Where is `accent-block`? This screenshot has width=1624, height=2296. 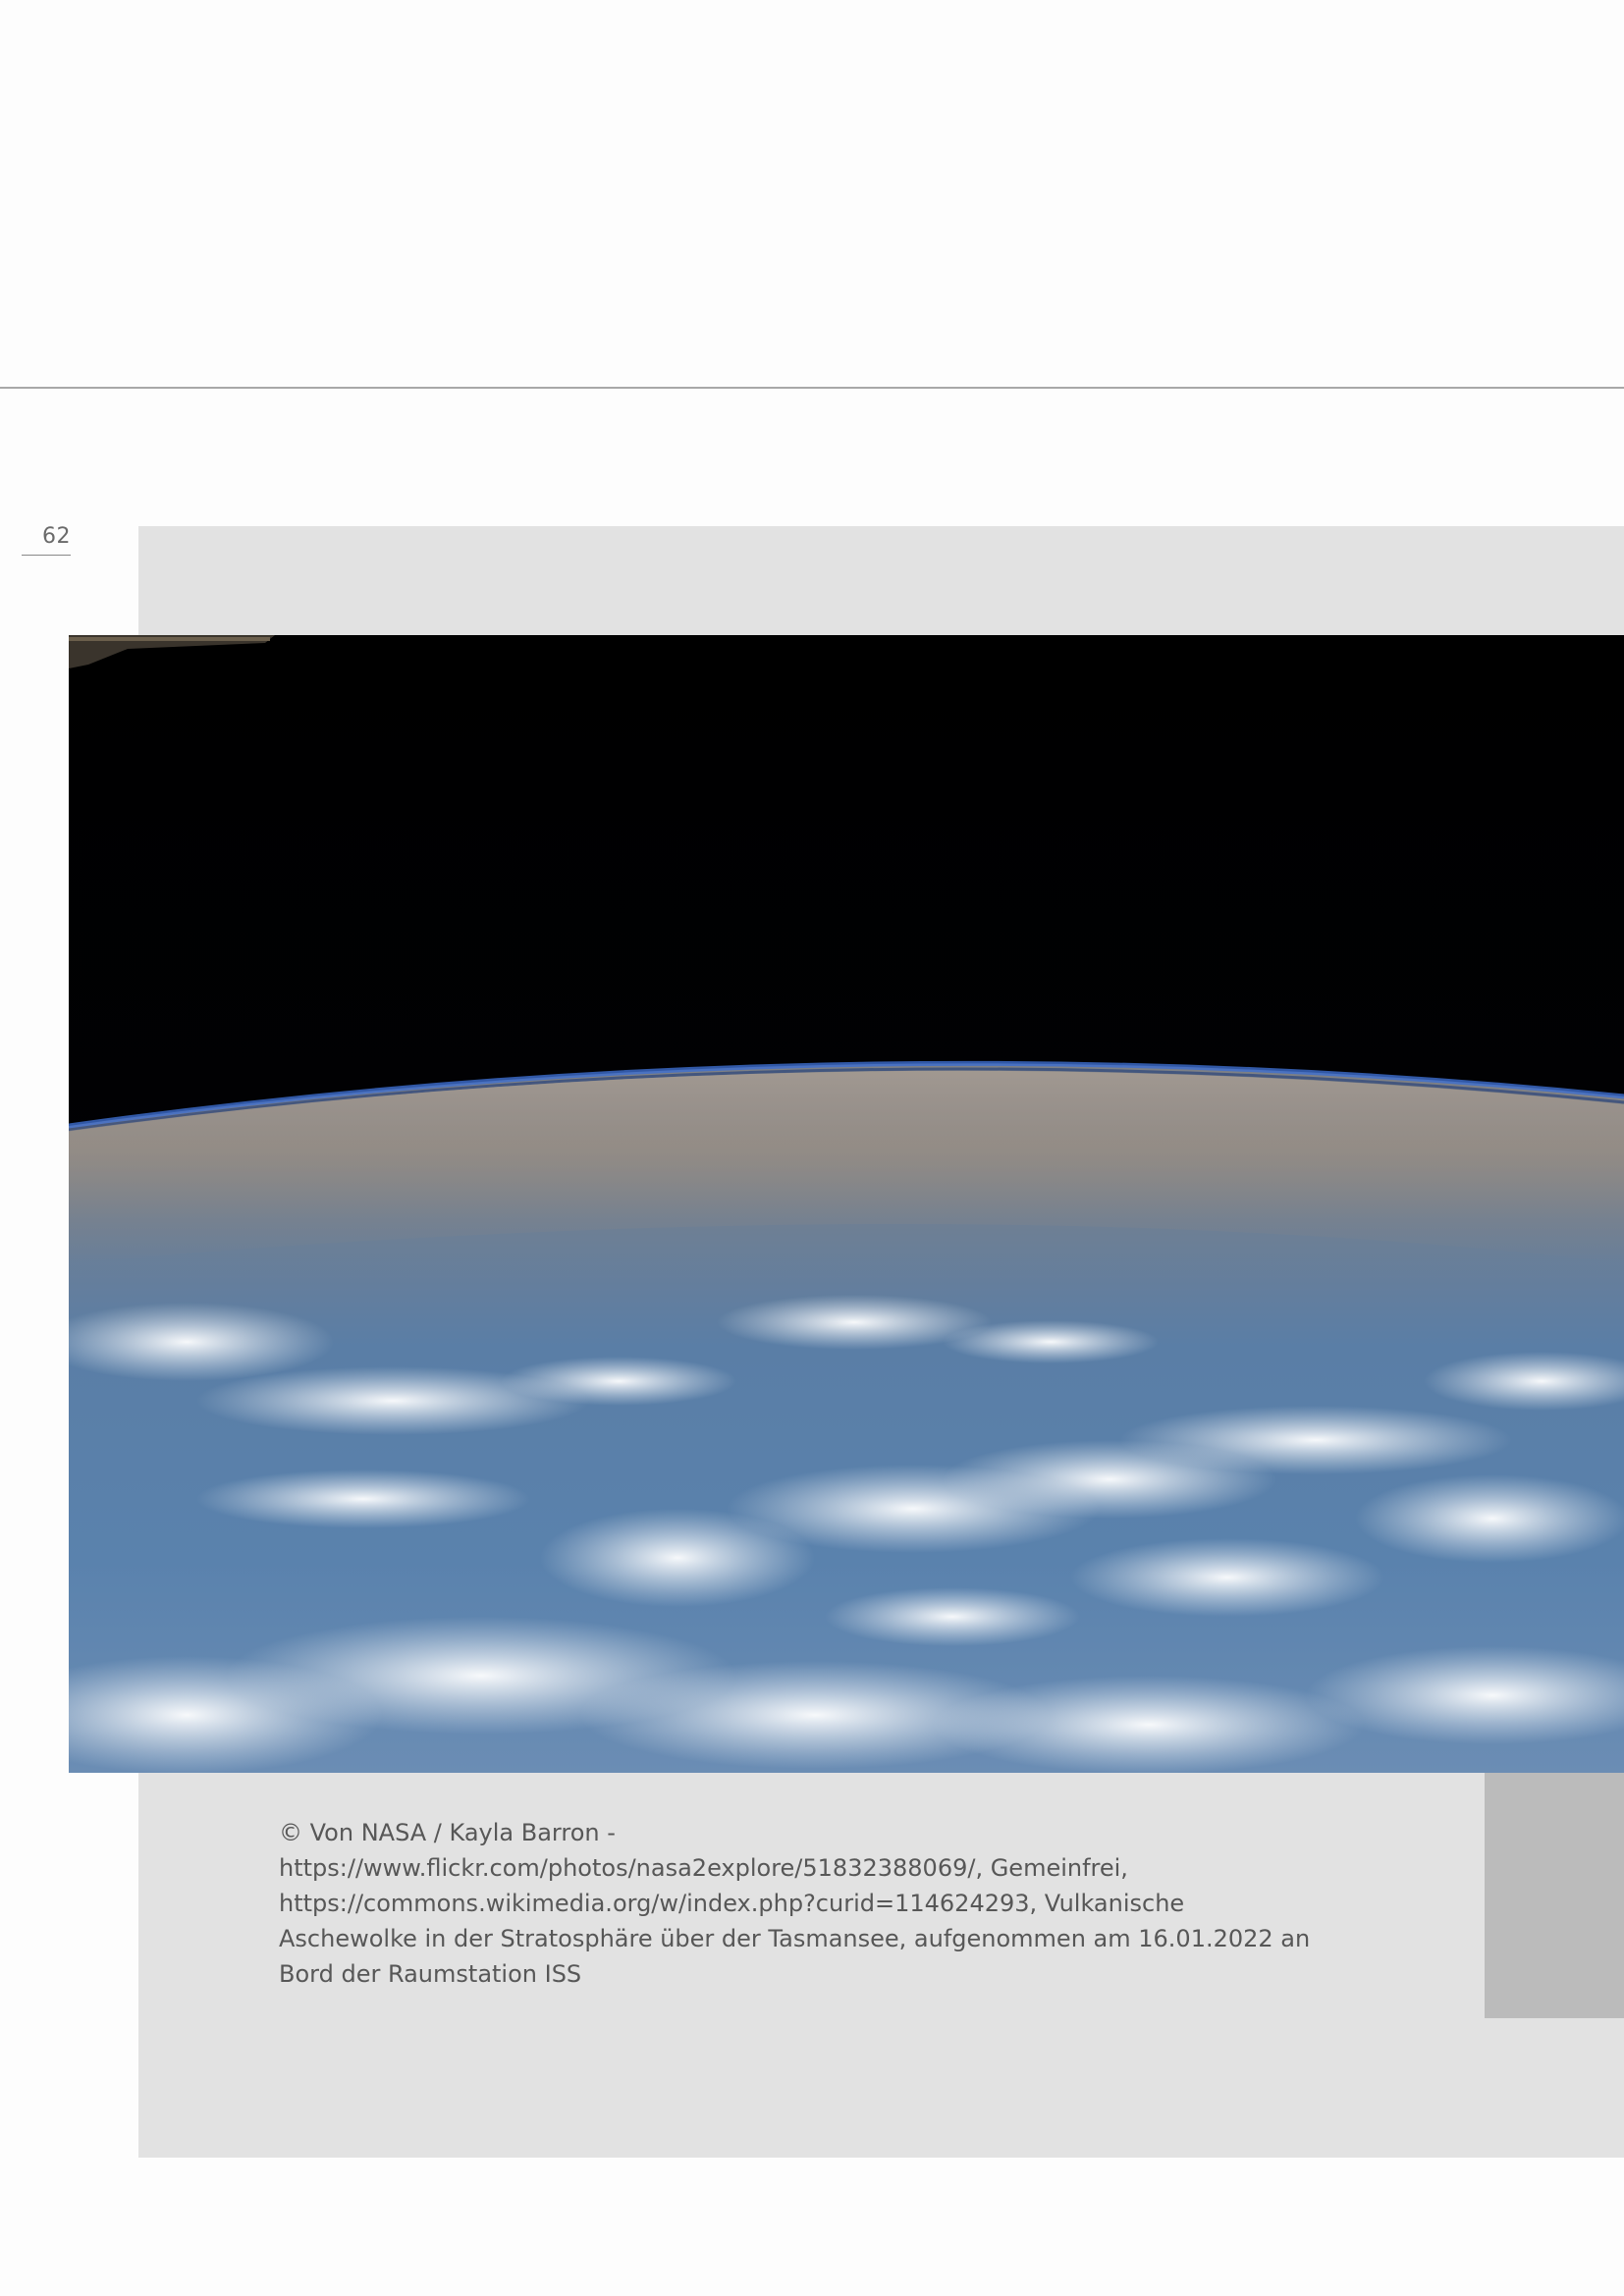 accent-block is located at coordinates (1554, 1895).